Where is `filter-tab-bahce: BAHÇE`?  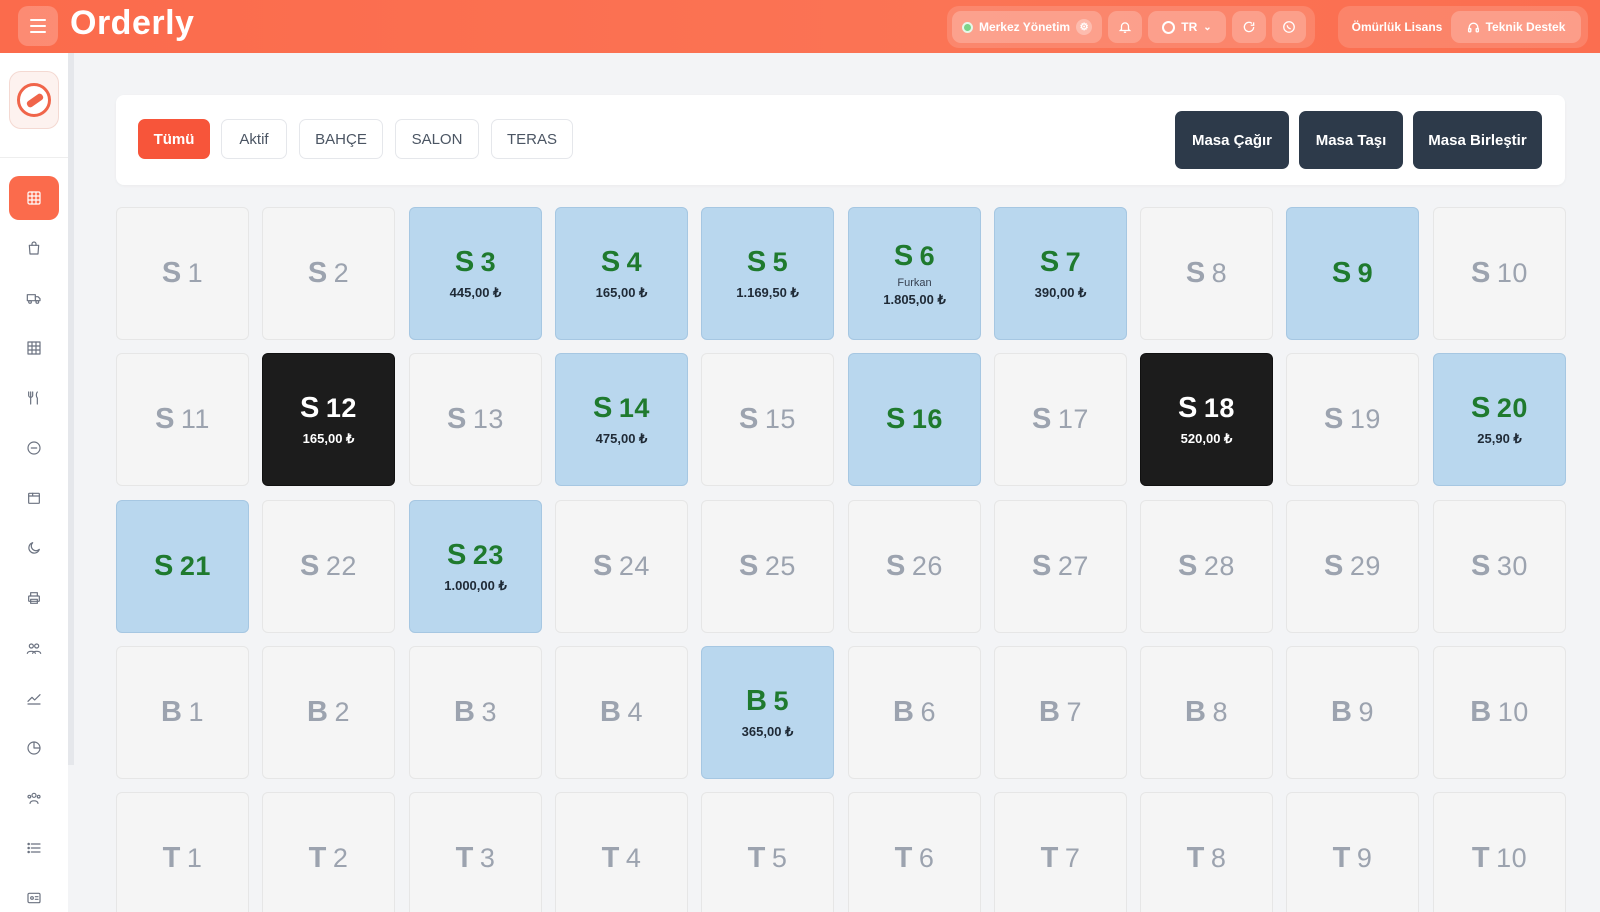
filter-tab-bahce: BAHÇE is located at coordinates (341, 139).